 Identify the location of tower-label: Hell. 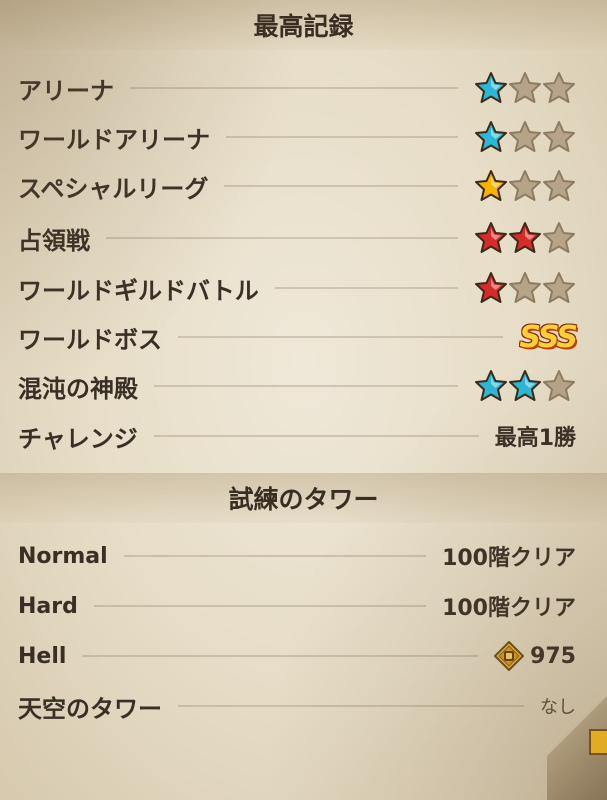
(42, 656).